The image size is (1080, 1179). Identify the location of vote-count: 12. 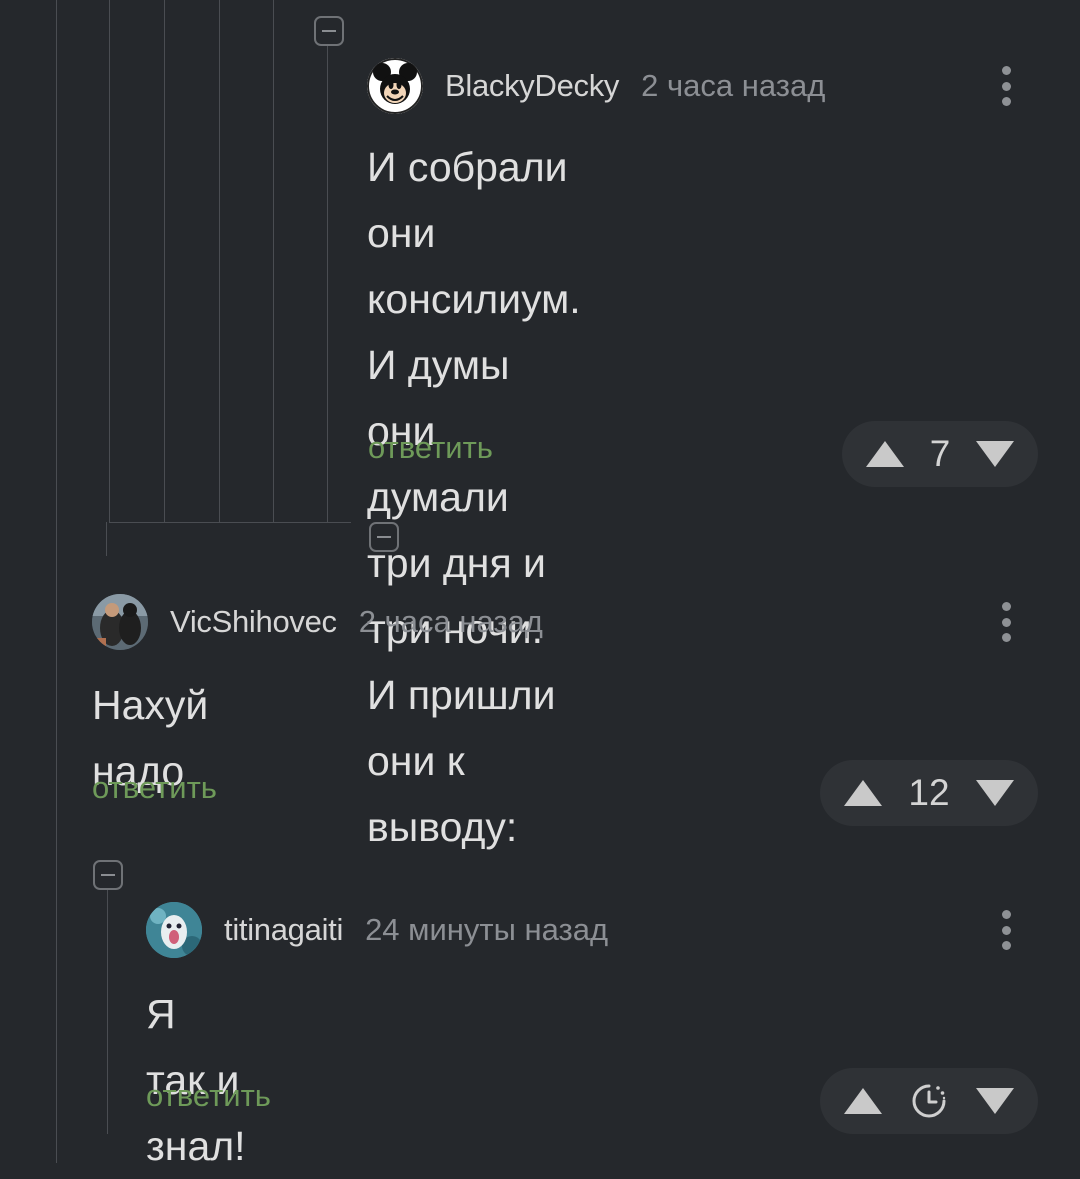
(929, 792).